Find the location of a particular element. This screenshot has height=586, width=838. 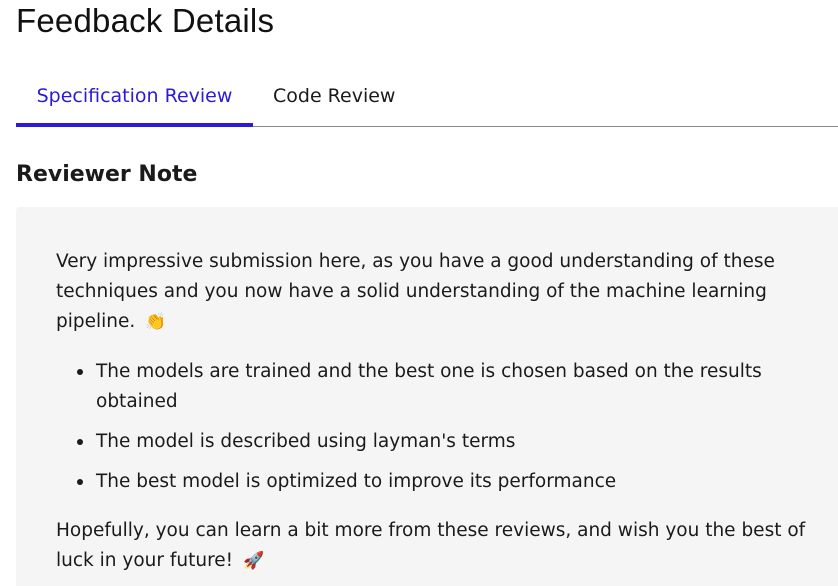

rocket-icon: 🚀 is located at coordinates (253, 561).